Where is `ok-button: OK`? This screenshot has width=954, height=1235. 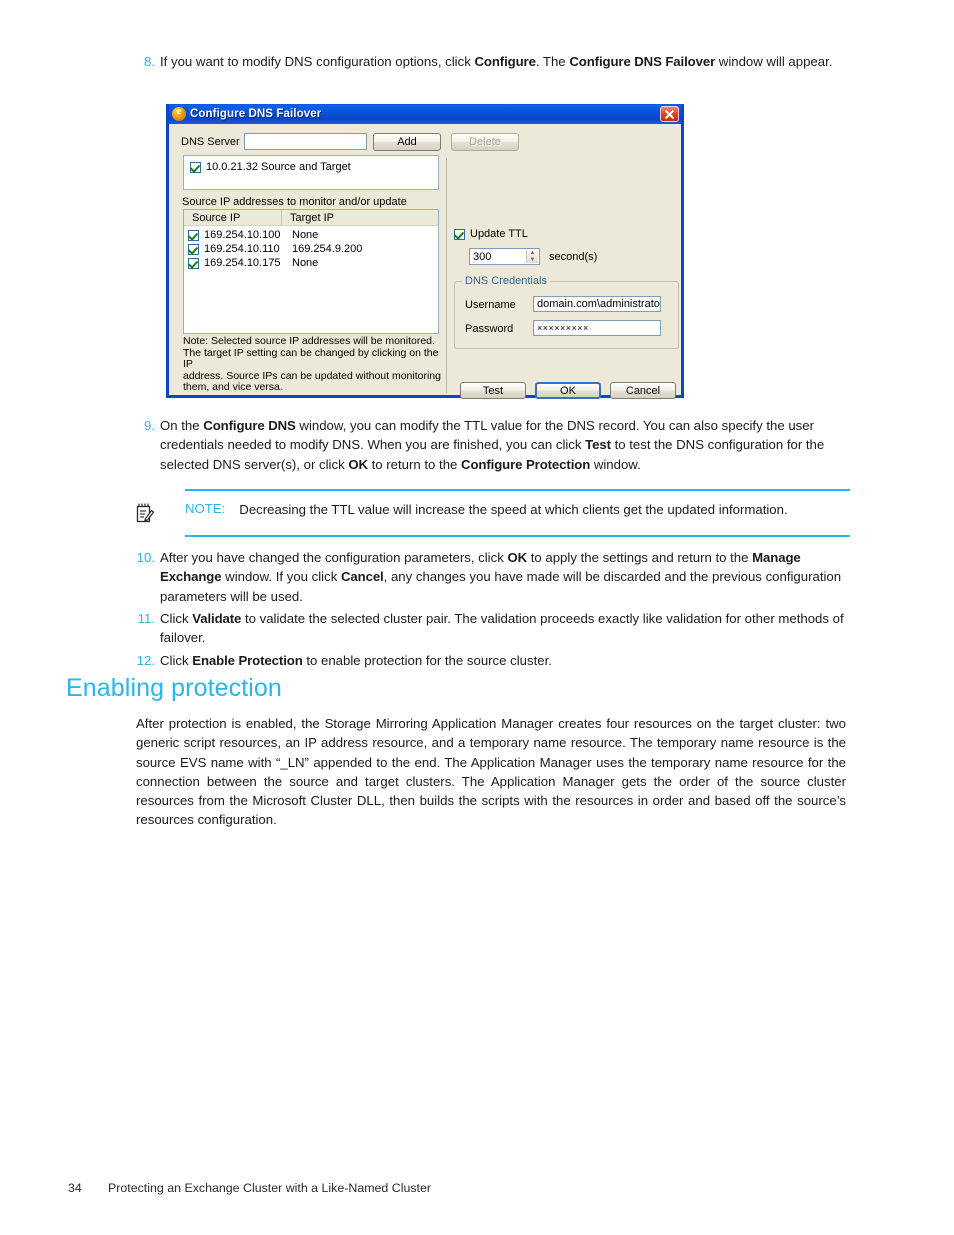 ok-button: OK is located at coordinates (568, 390).